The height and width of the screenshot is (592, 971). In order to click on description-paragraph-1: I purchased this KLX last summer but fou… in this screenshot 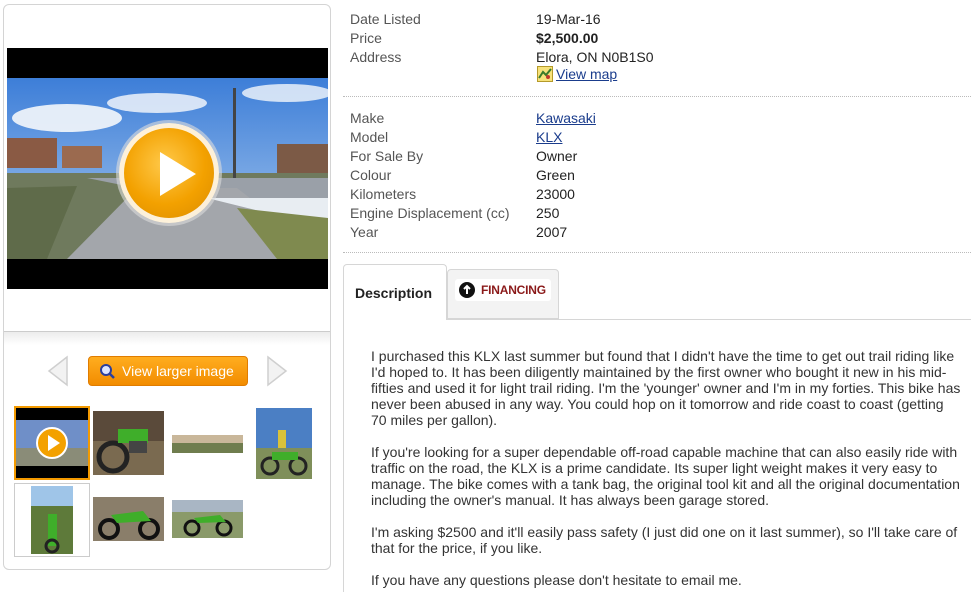, I will do `click(666, 388)`.